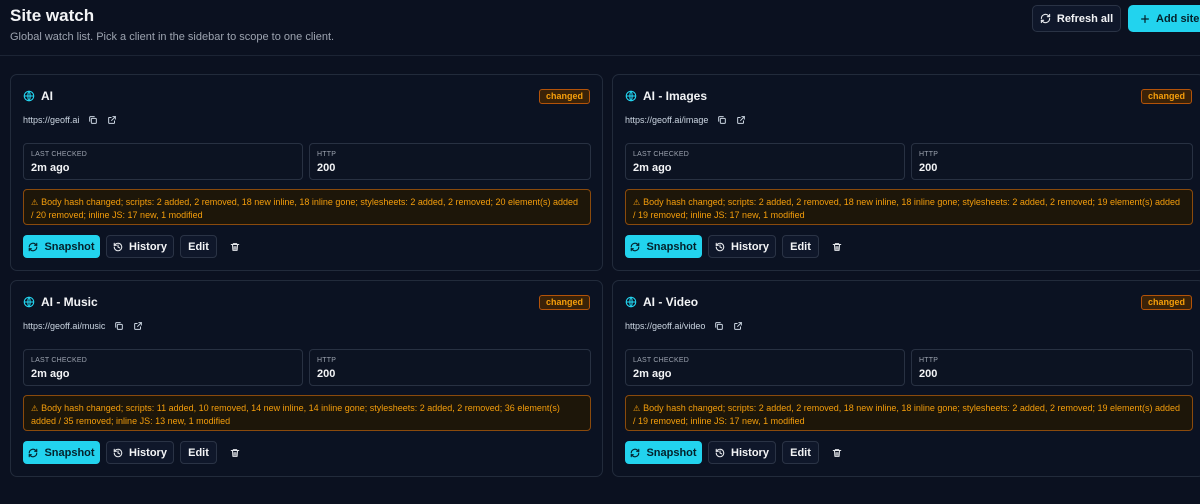 This screenshot has width=1200, height=504. Describe the element at coordinates (1164, 18) in the screenshot. I see `add-site-button: Add site` at that location.